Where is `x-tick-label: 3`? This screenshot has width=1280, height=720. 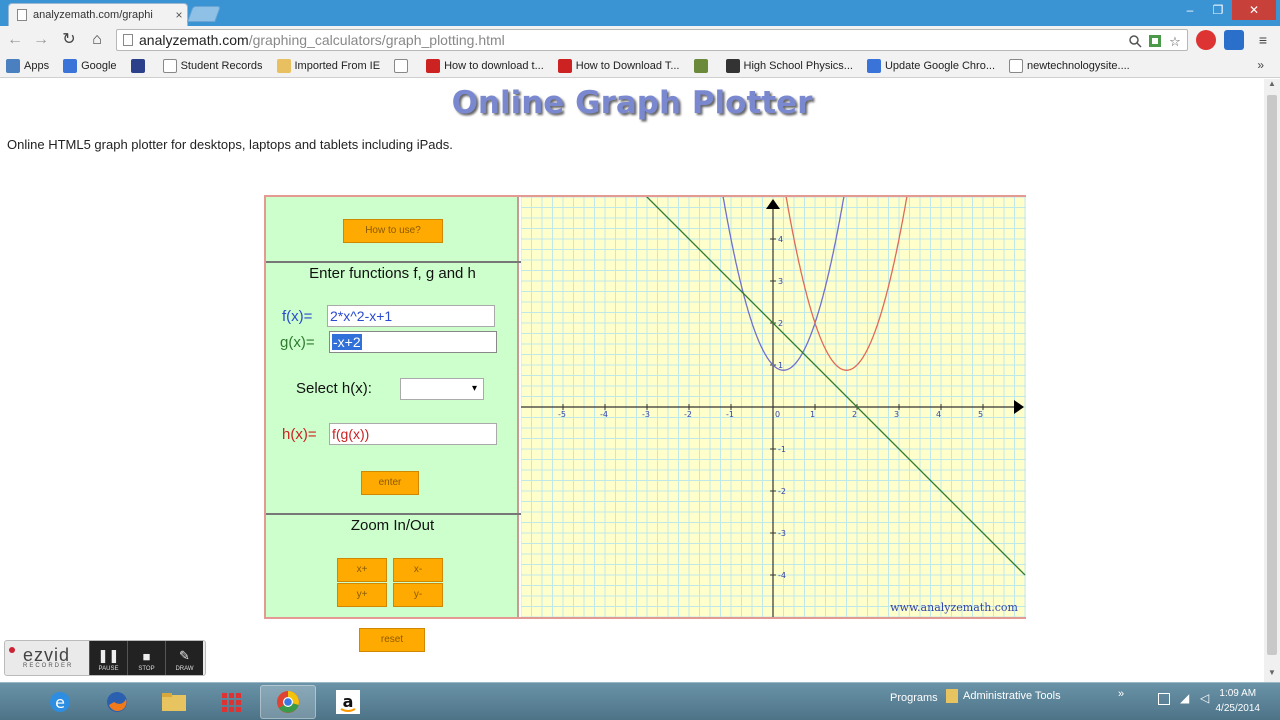 x-tick-label: 3 is located at coordinates (896, 414).